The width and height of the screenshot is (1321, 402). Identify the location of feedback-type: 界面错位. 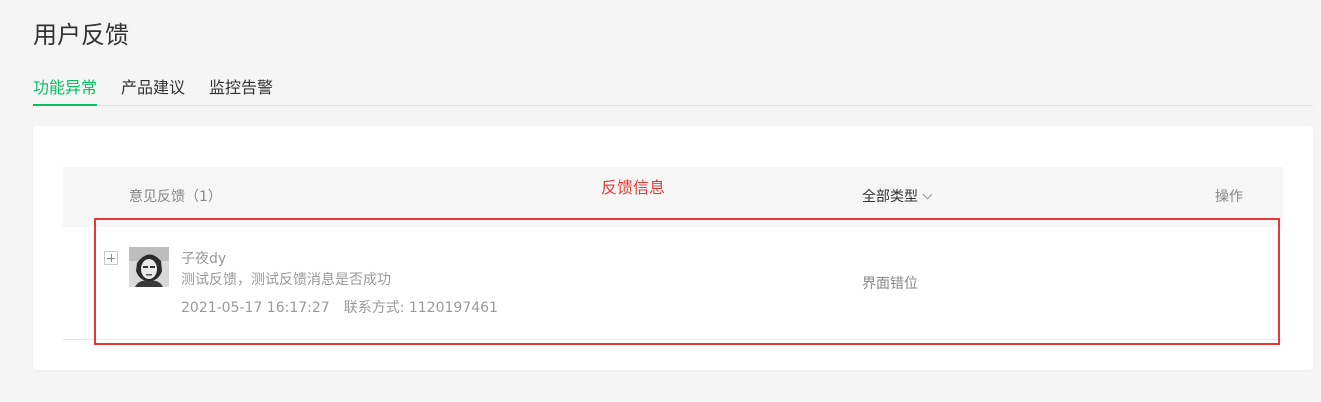
(890, 284).